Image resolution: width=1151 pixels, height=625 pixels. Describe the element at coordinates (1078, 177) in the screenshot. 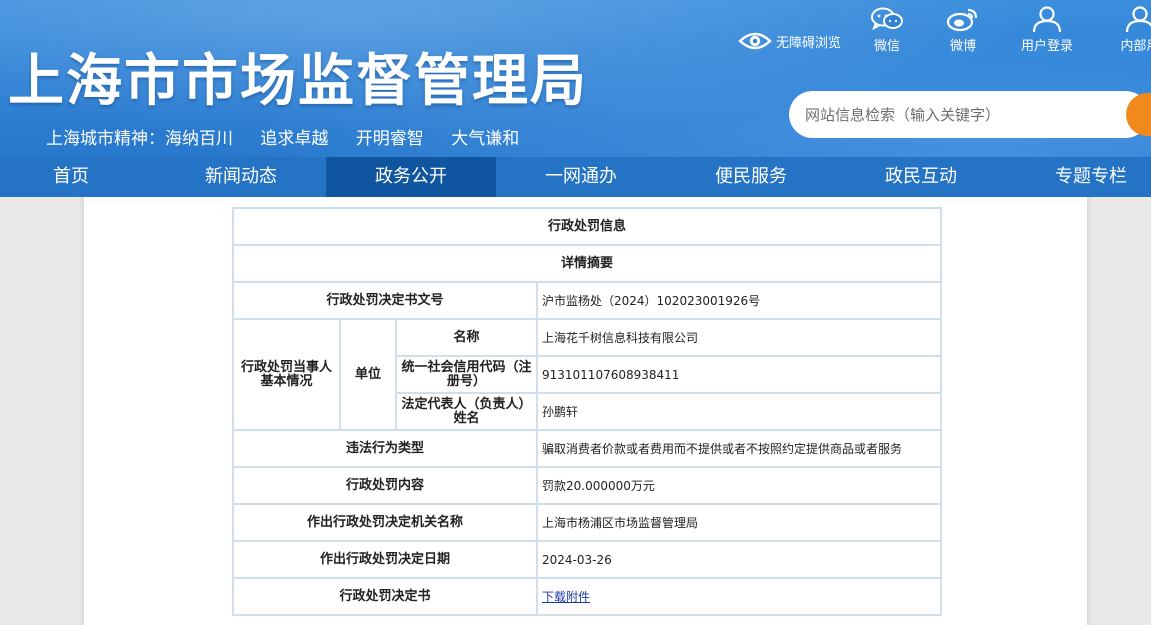

I see `nav-item-special-topics: 专题专栏` at that location.